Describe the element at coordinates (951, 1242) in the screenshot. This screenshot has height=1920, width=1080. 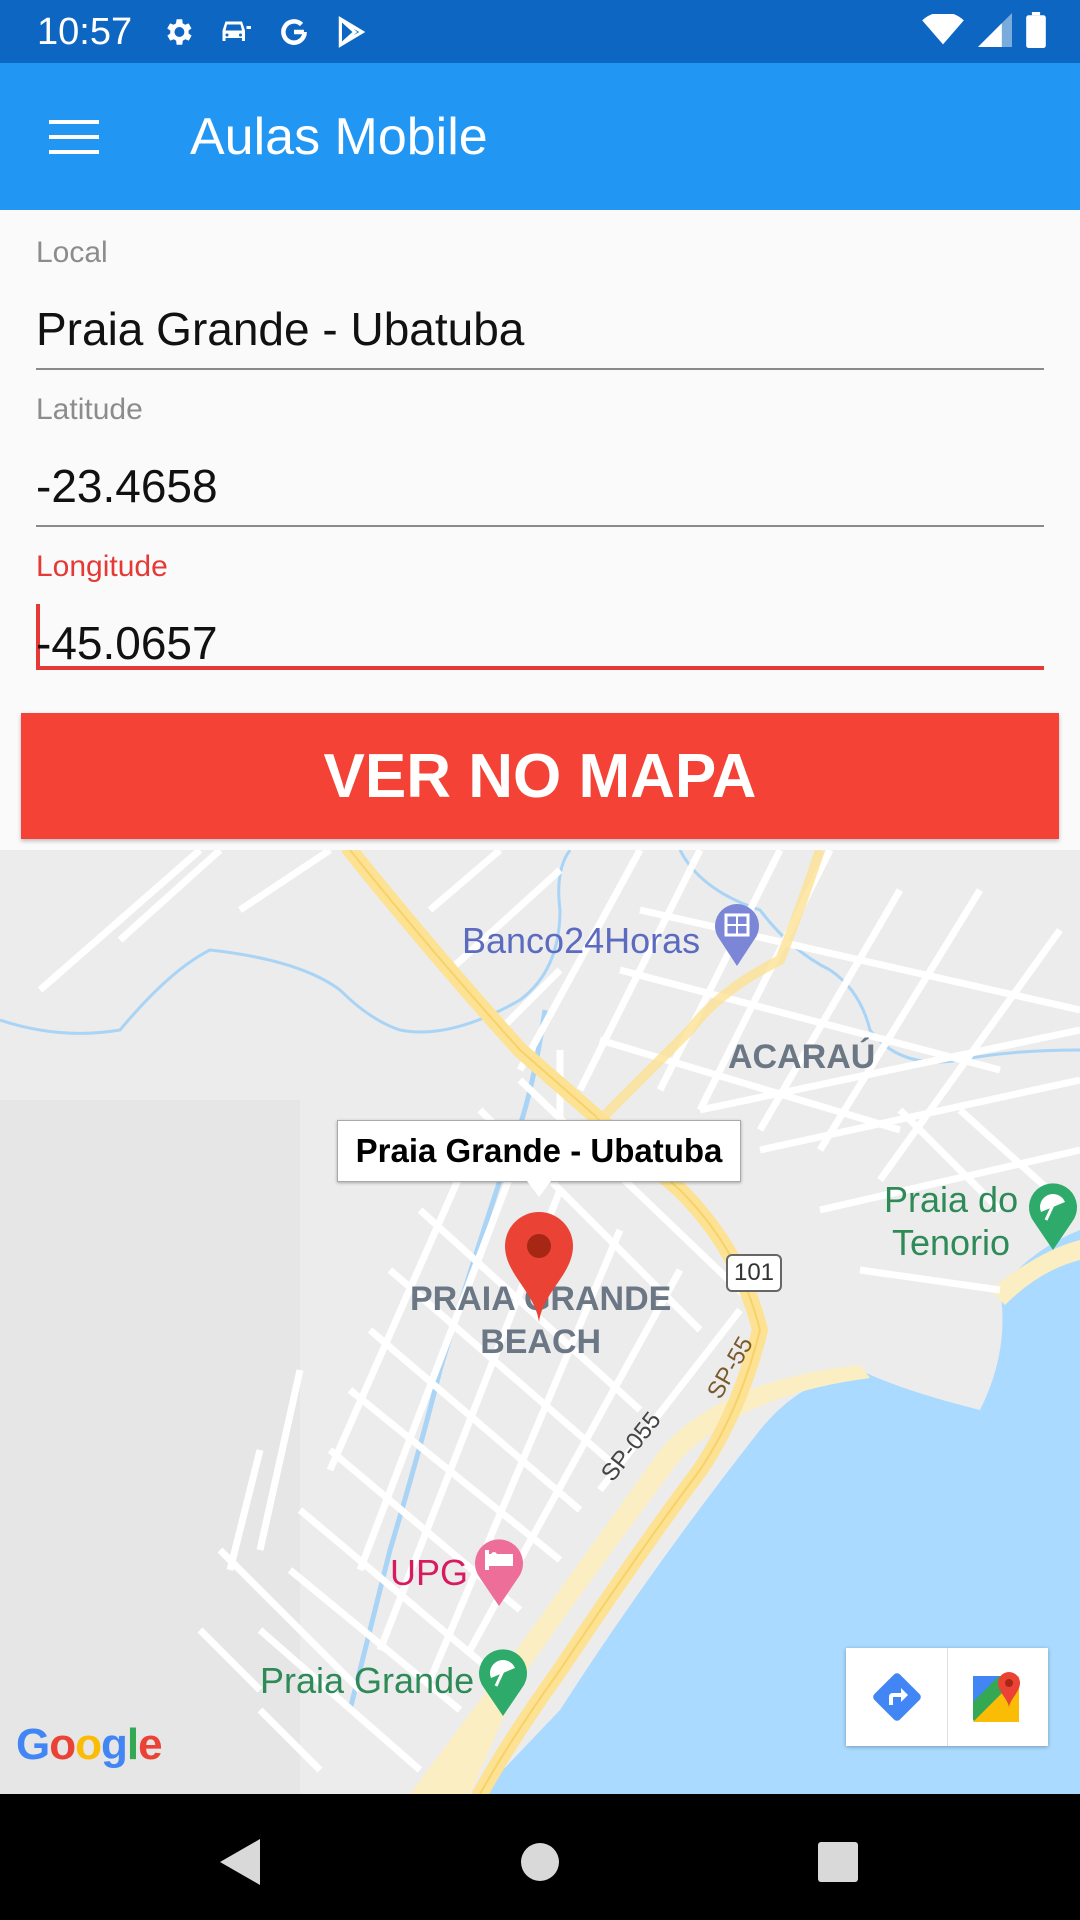
I see `praia-do-tenorio-line2: Tenorio` at that location.